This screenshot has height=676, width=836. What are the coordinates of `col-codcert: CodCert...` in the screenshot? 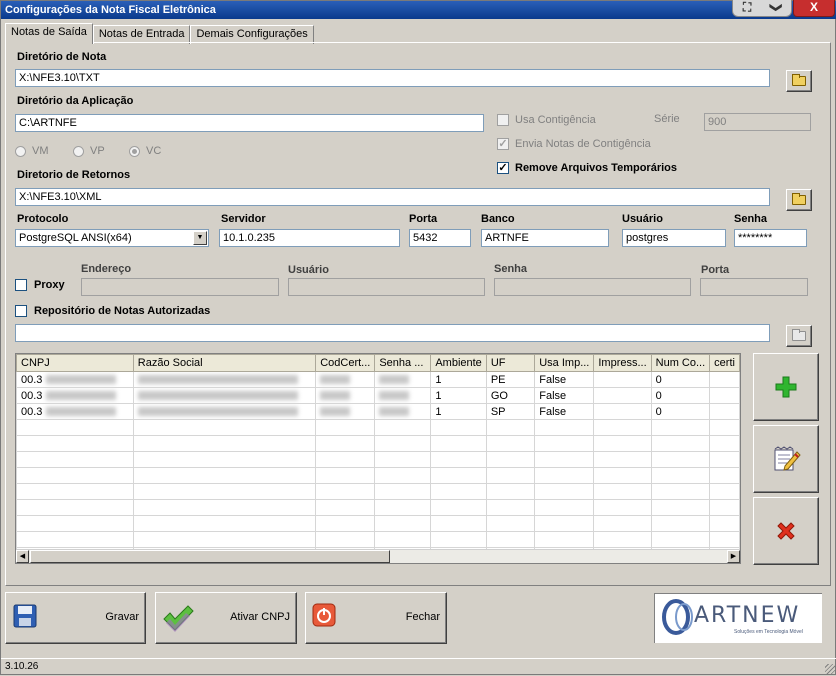 It's located at (345, 363).